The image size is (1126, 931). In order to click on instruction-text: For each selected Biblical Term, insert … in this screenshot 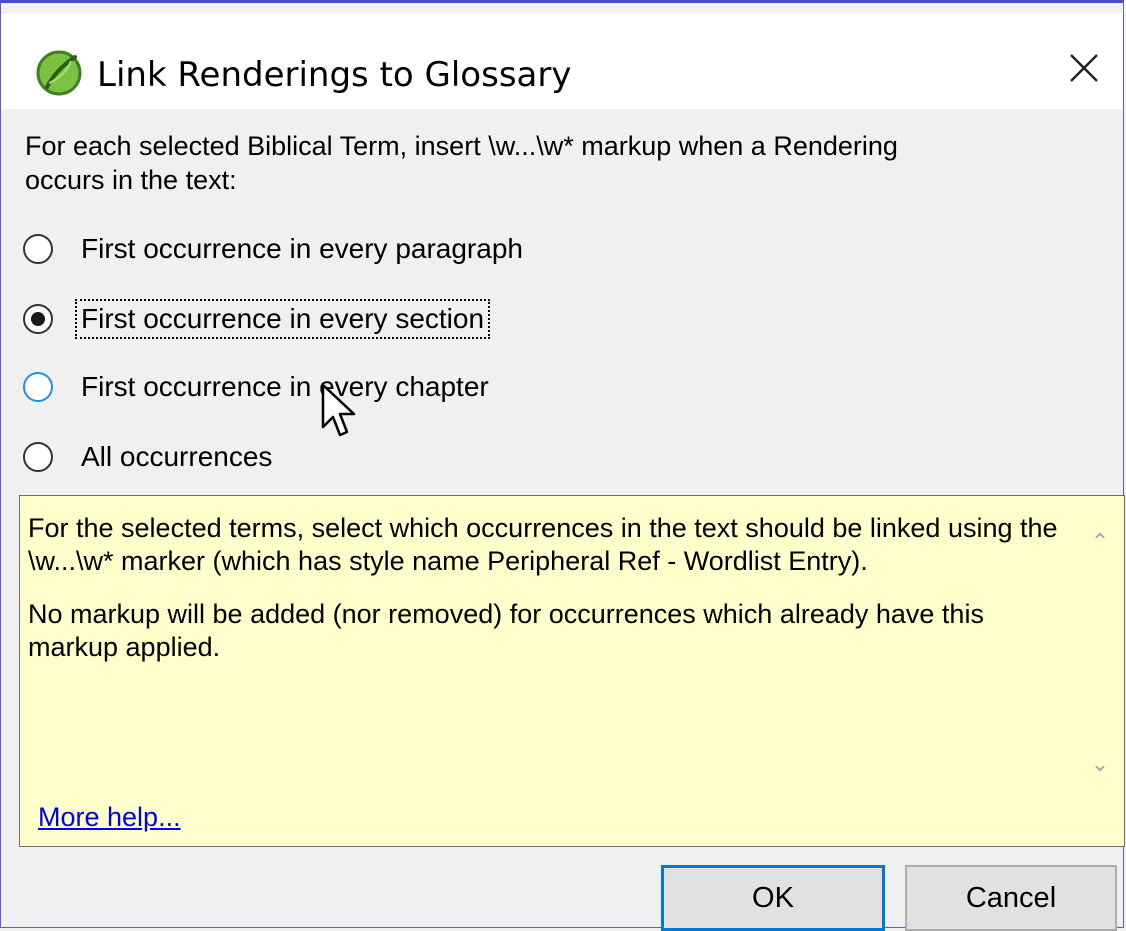, I will do `click(555, 163)`.